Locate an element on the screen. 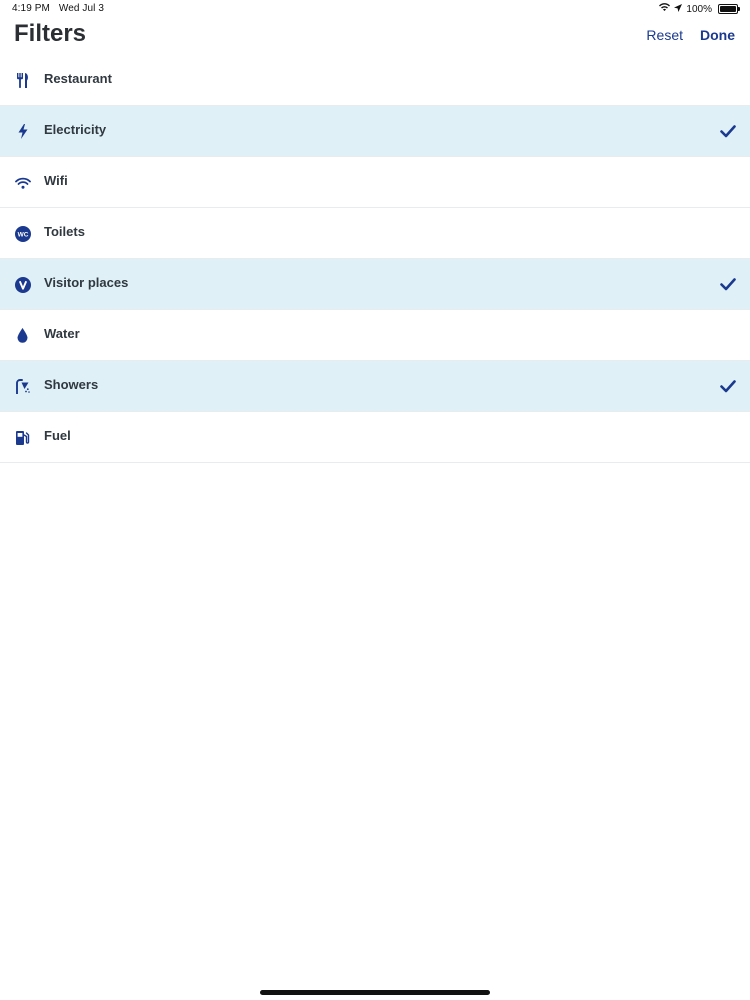 The image size is (750, 1000). filter-label-wifi: Wifi is located at coordinates (56, 180).